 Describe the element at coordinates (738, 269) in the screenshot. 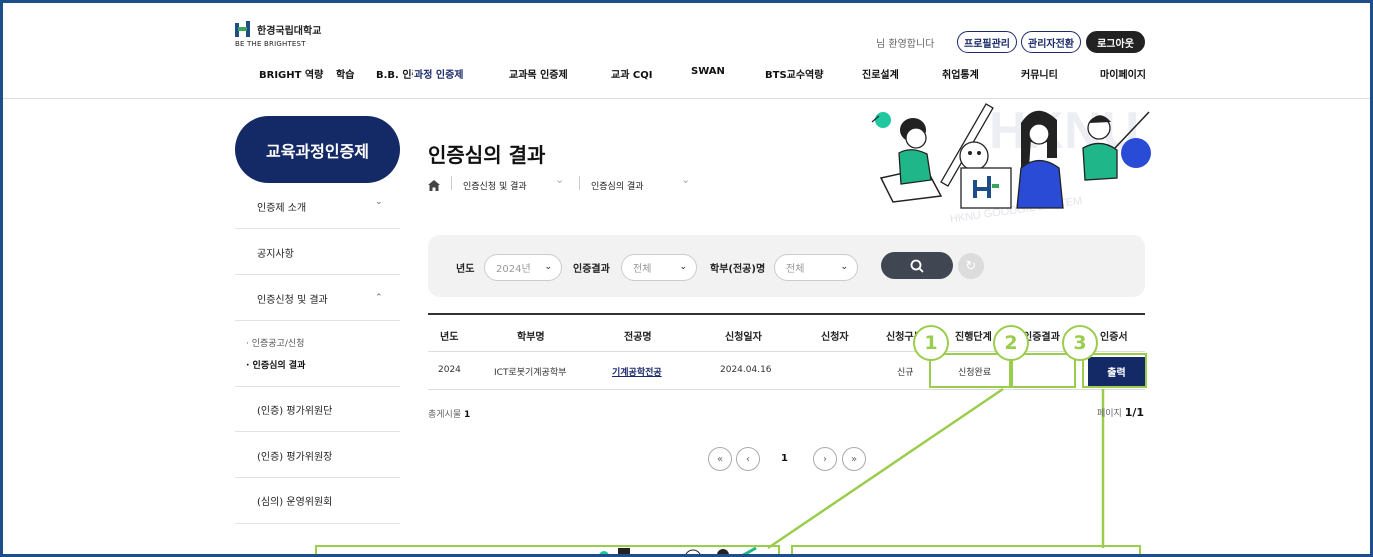

I see `dept-label: 학부(전공)명` at that location.